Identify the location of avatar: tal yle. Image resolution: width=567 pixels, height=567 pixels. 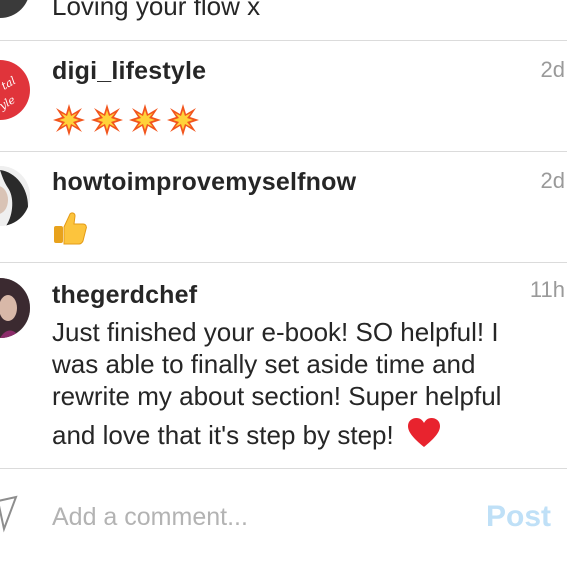
(15, 90).